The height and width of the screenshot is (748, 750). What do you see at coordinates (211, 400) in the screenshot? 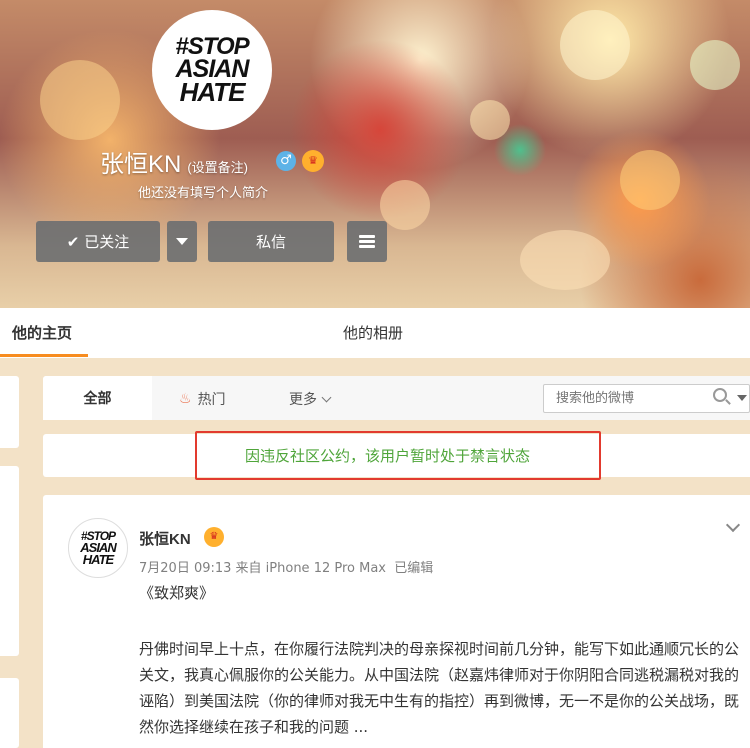
I see `filter-hot-label: 热门` at bounding box center [211, 400].